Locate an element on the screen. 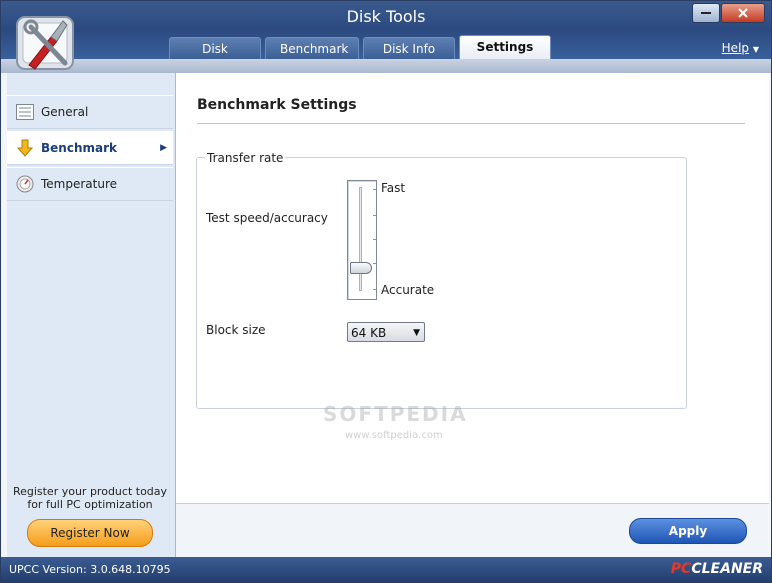  block-size-label: Block size is located at coordinates (236, 330).